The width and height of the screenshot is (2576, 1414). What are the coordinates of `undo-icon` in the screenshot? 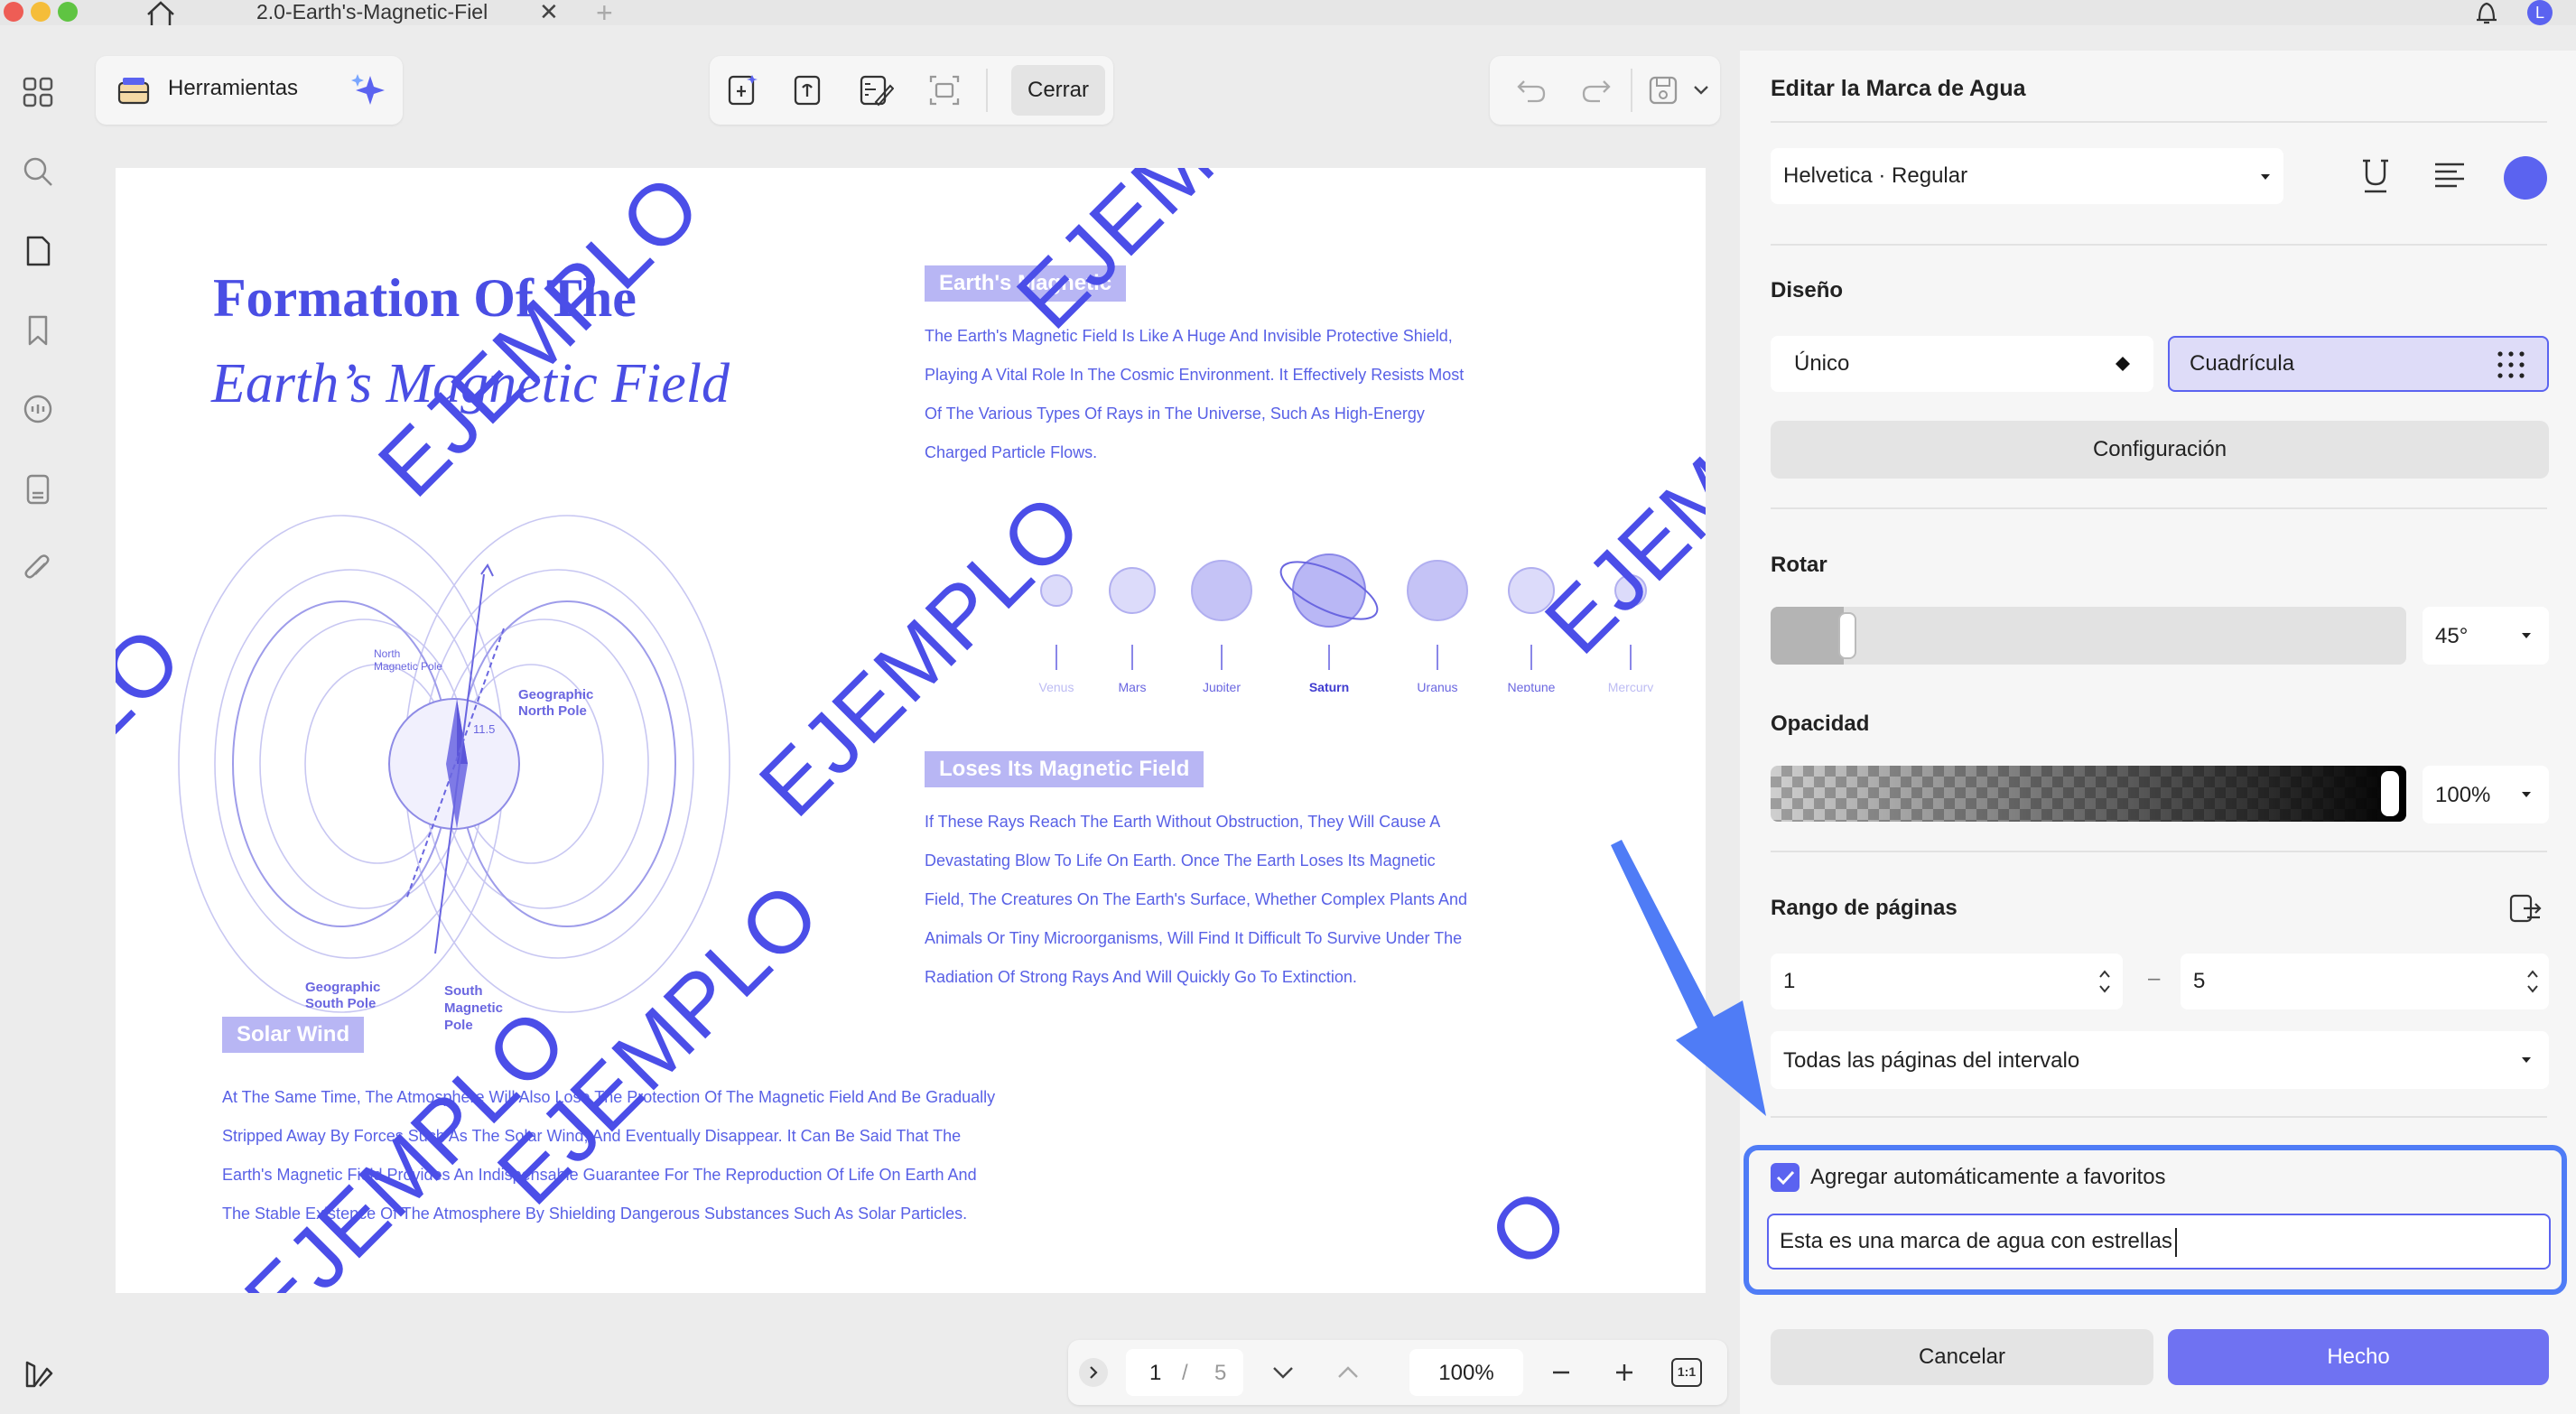 It's located at (1531, 90).